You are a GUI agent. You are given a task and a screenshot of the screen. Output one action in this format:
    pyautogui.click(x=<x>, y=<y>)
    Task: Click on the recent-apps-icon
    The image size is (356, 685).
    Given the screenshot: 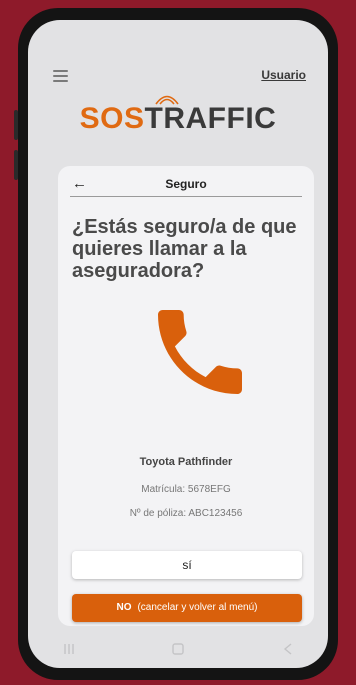 What is the action you would take?
    pyautogui.click(x=69, y=649)
    